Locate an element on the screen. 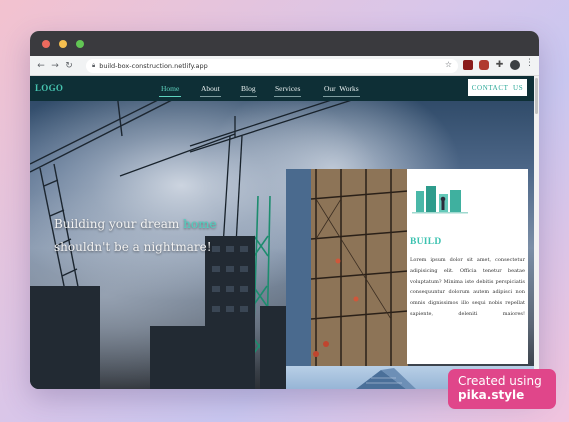 The height and width of the screenshot is (422, 569). hero-accent-word: home is located at coordinates (200, 224).